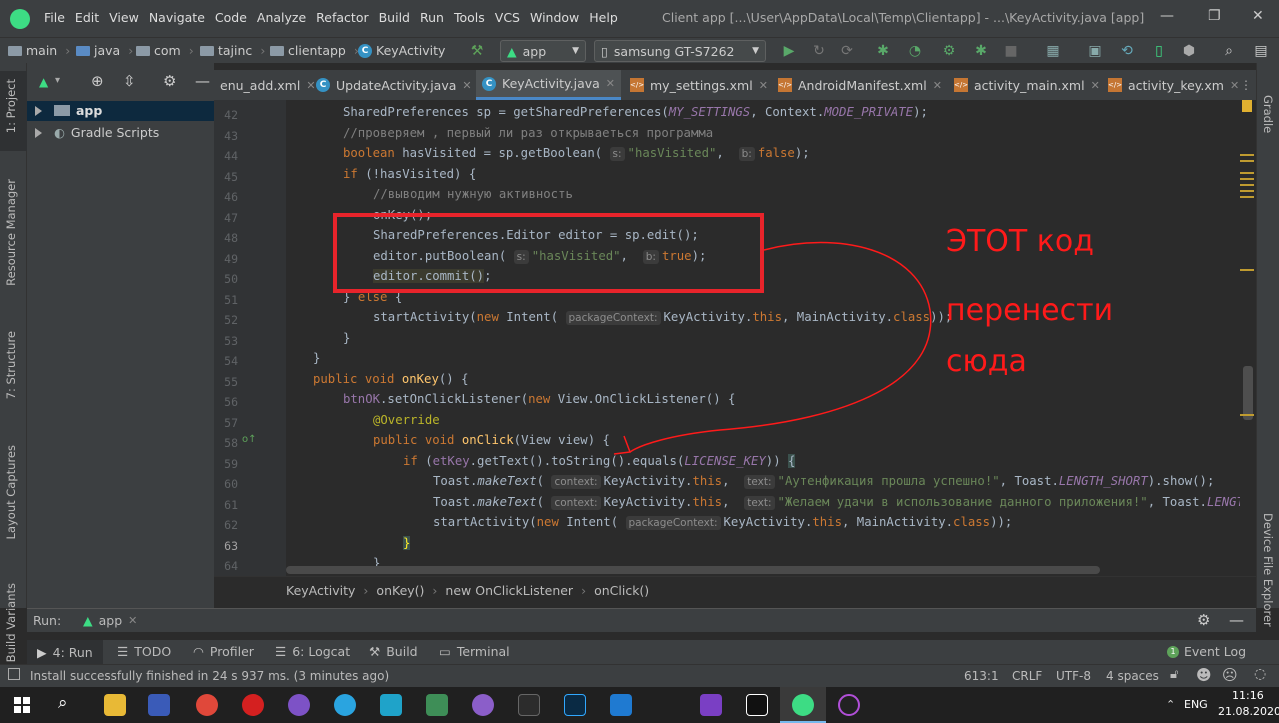  Describe the element at coordinates (207, 705) in the screenshot. I see `chrome-icon` at that location.